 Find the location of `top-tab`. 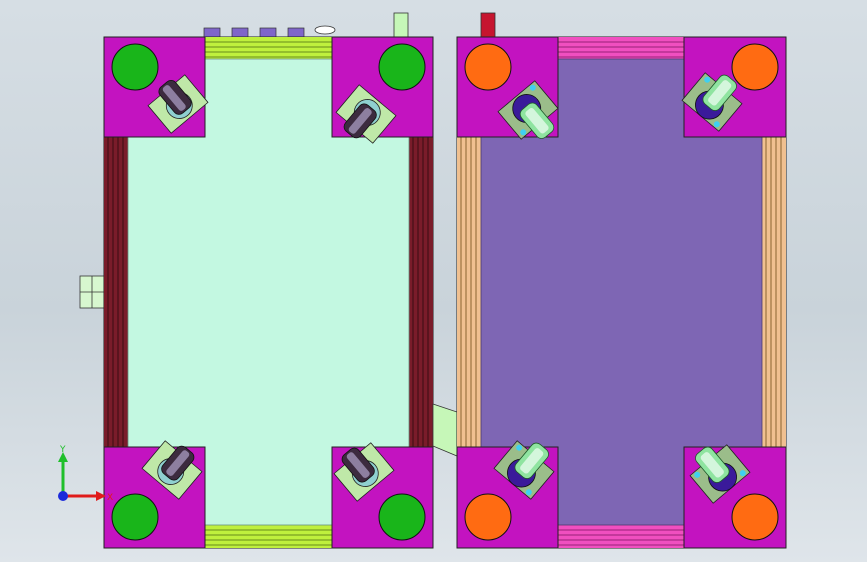

top-tab is located at coordinates (488, 25).